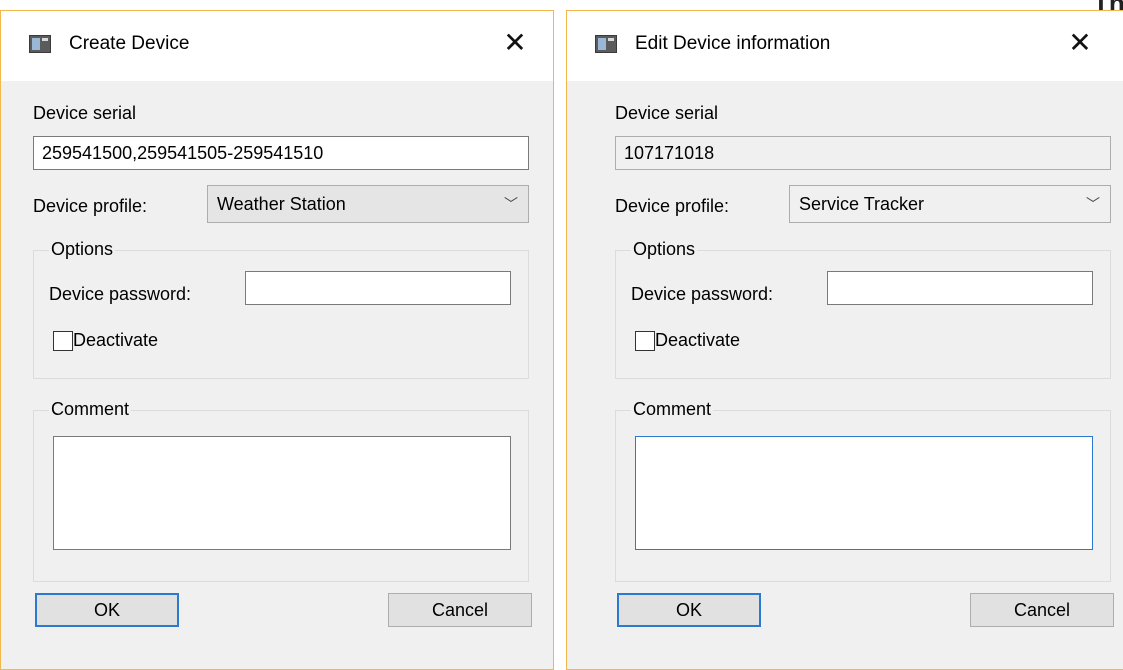  What do you see at coordinates (862, 204) in the screenshot?
I see `device-profile-value: Service Tracker` at bounding box center [862, 204].